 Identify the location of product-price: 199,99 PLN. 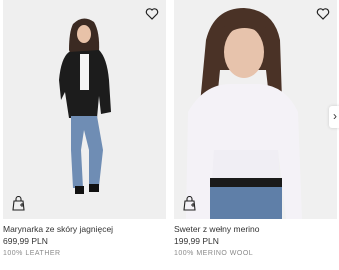
(196, 241).